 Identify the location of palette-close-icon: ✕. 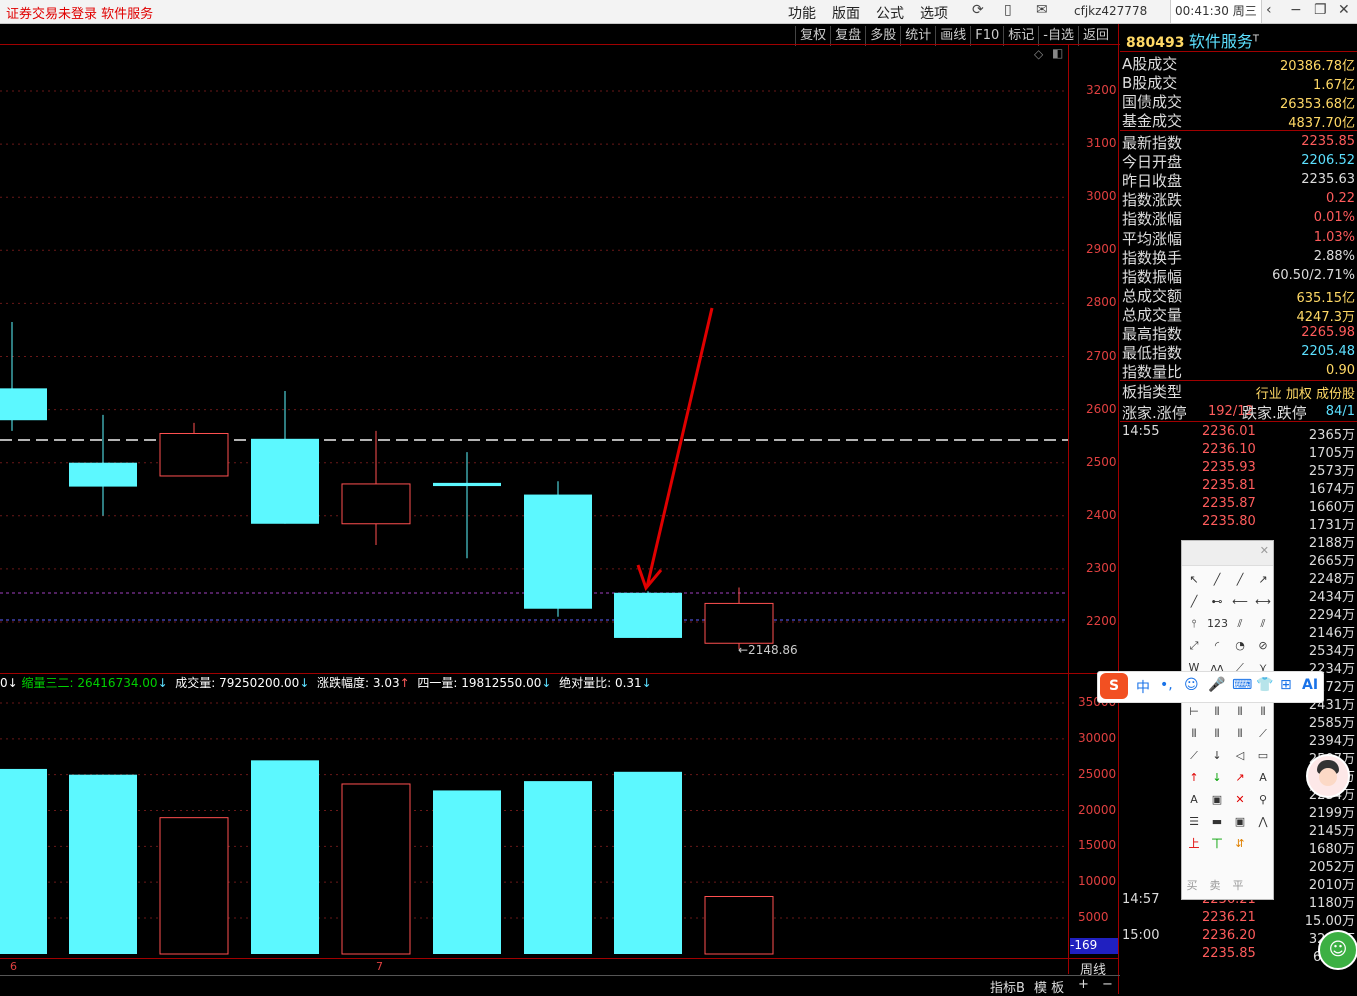
(1264, 550).